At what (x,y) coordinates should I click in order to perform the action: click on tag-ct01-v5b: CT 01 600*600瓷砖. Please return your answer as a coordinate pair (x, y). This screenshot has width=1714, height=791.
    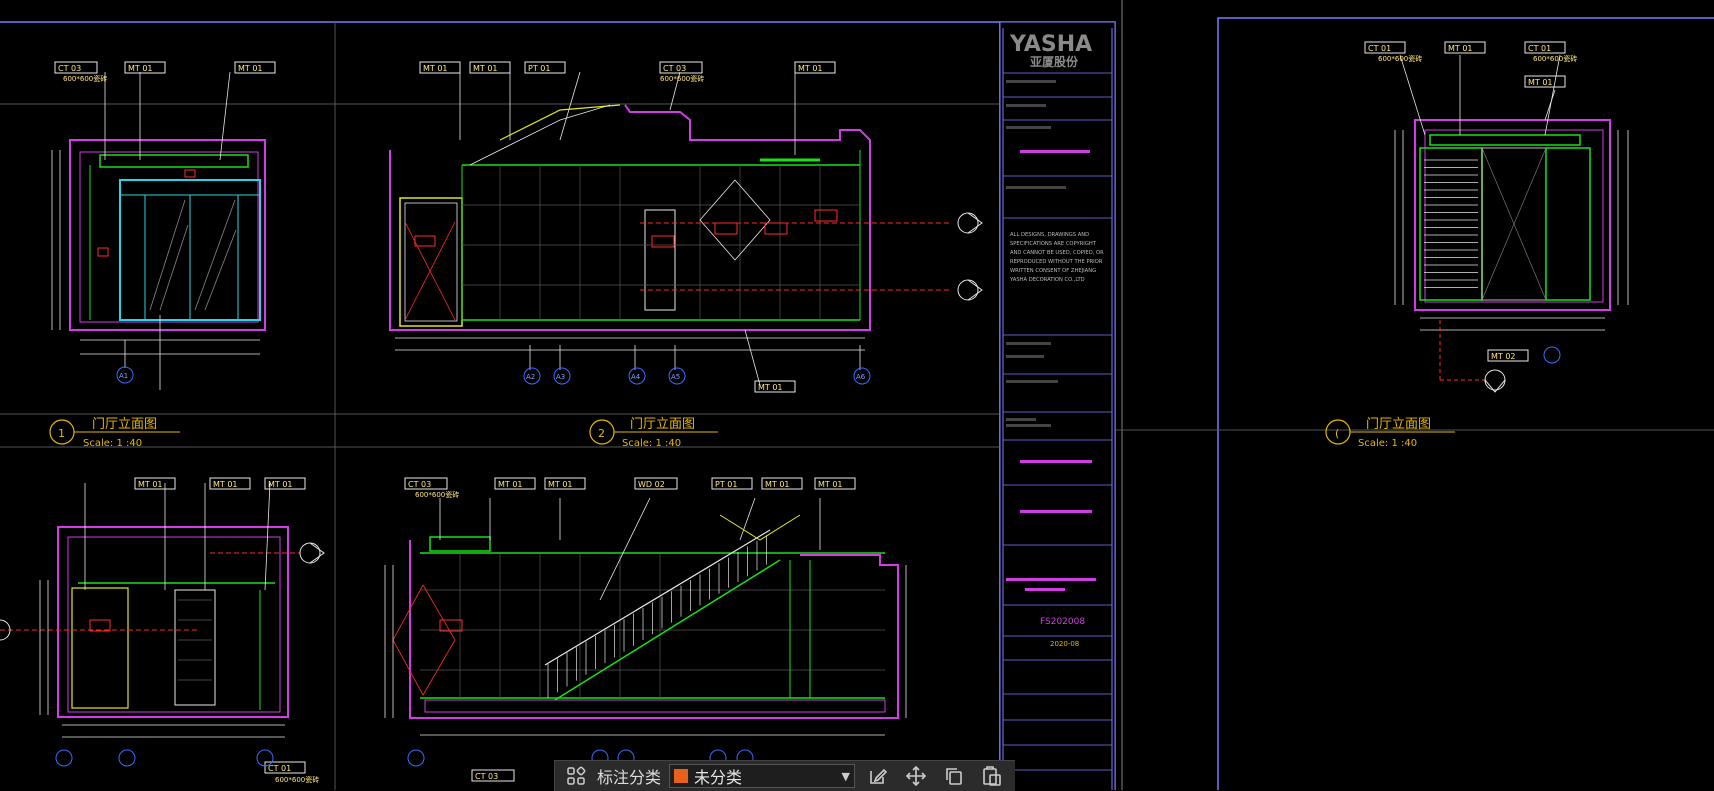
    Looking at the image, I should click on (1550, 52).